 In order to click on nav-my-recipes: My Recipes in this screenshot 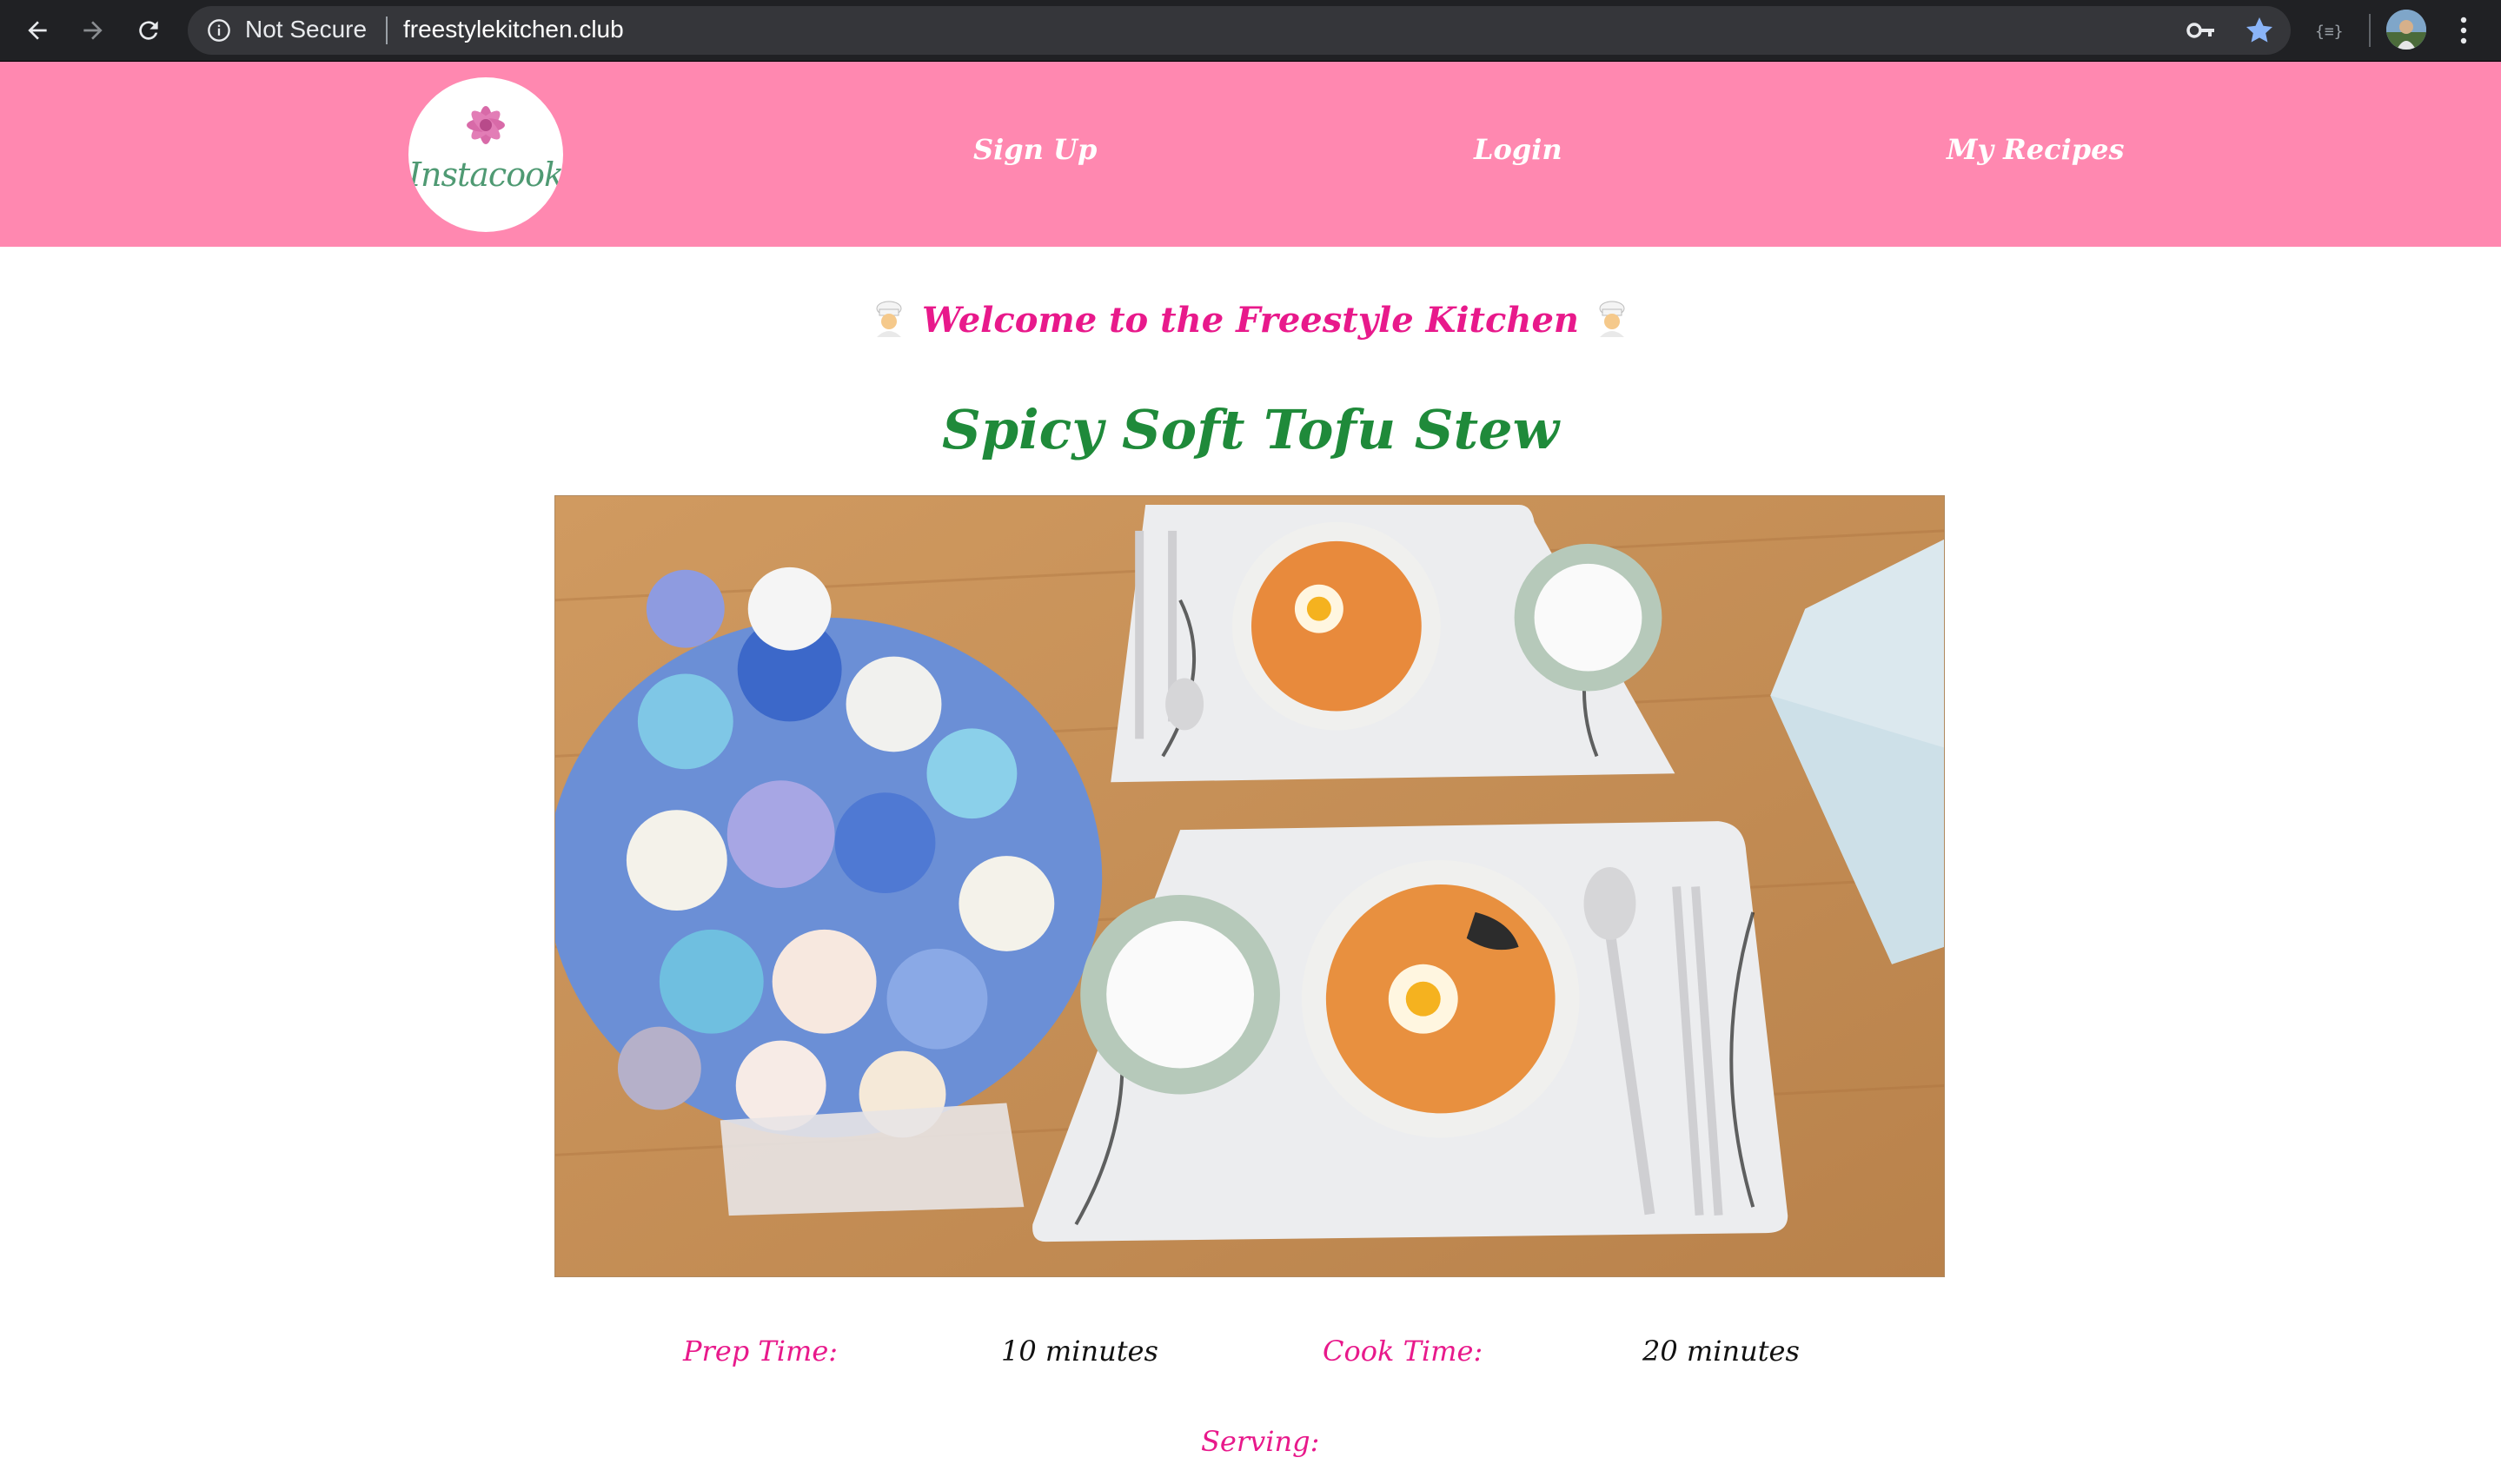, I will do `click(2036, 149)`.